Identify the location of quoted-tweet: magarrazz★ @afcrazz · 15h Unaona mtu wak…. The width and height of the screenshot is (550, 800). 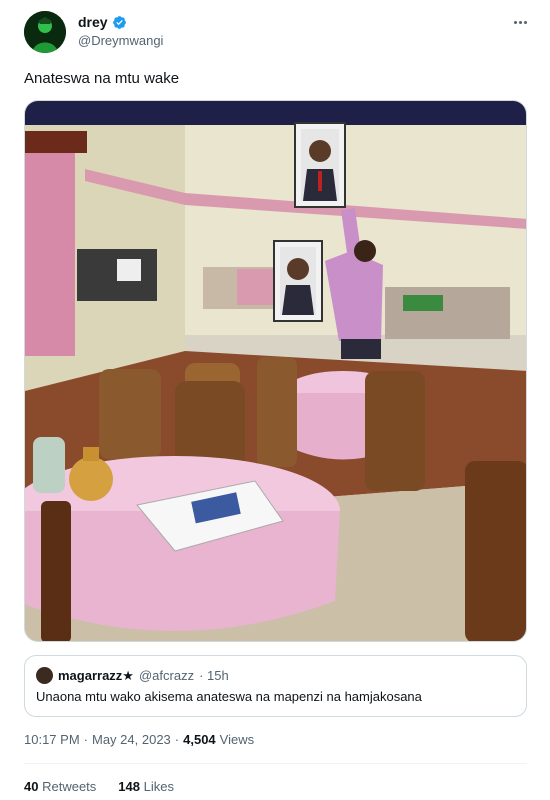
(275, 686).